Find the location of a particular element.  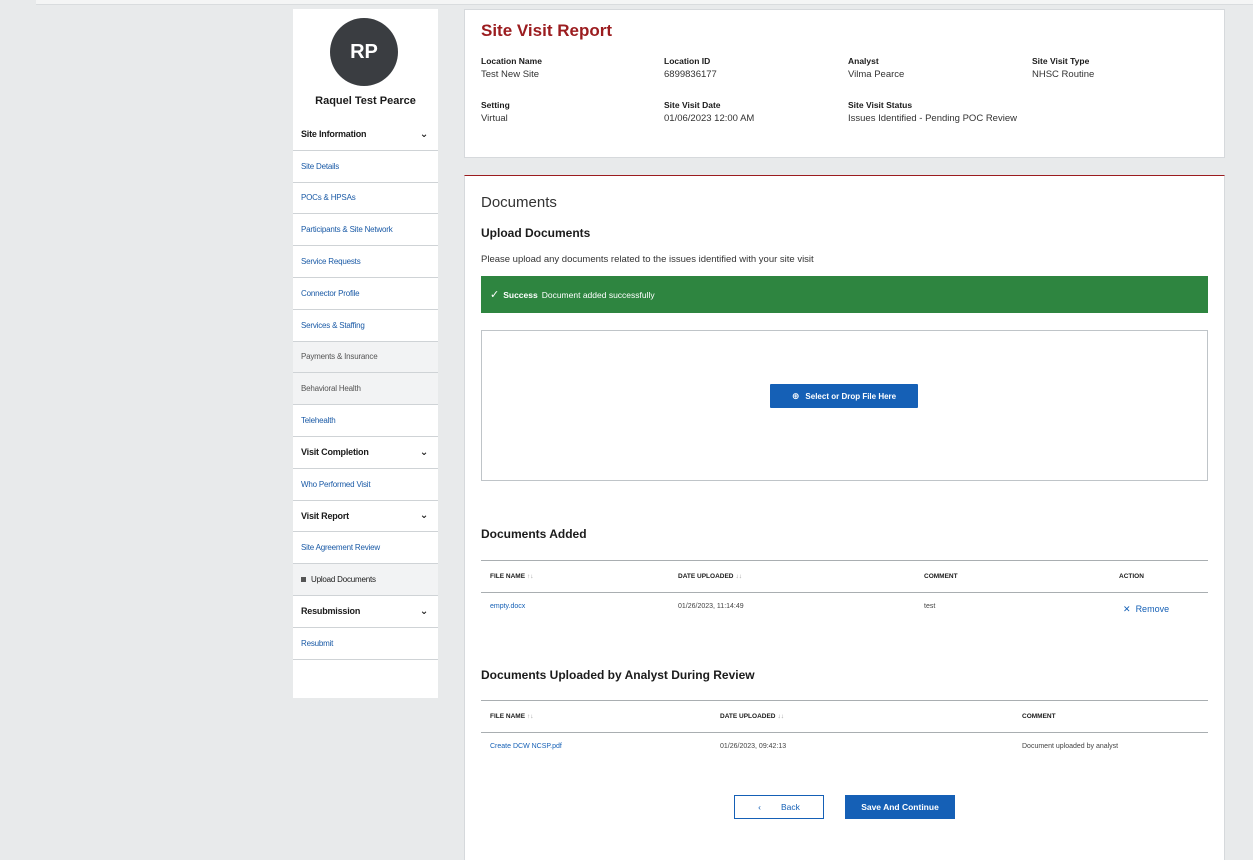

field-analyst: Analyst Vilma Pearce is located at coordinates (876, 68).